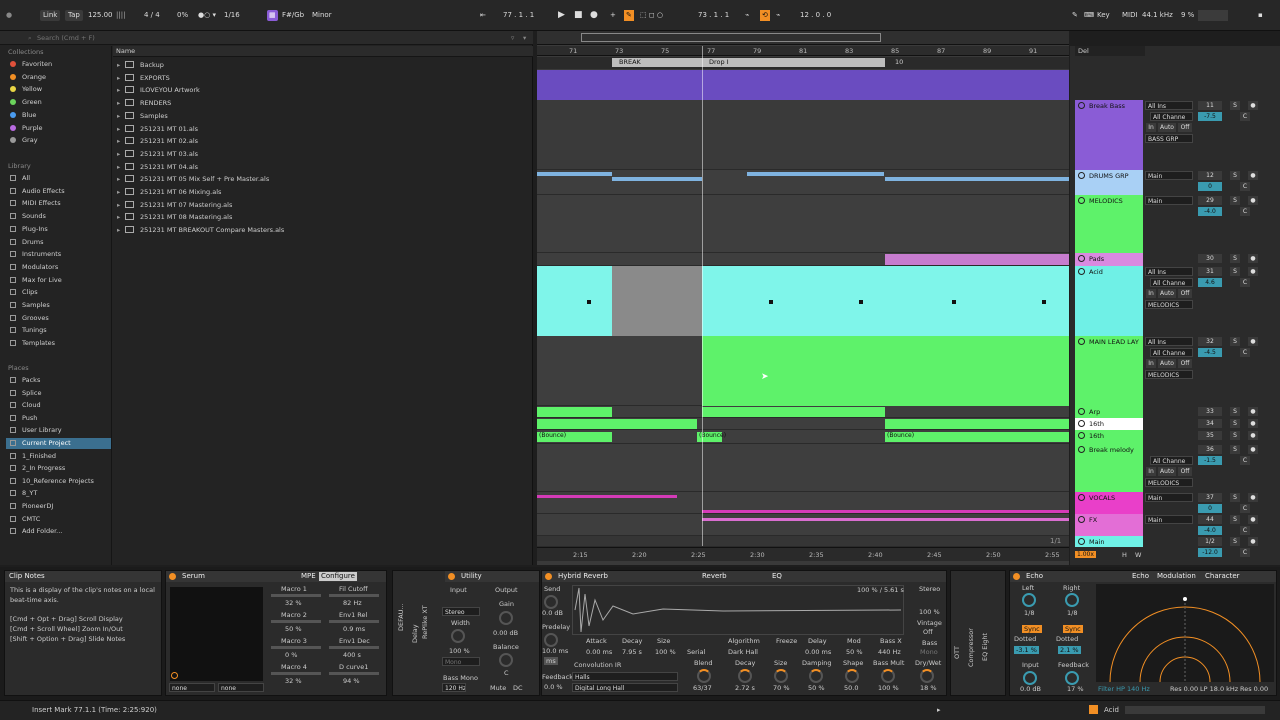 This screenshot has height=720, width=1280. Describe the element at coordinates (1210, 282) in the screenshot. I see `volume-value: 4.6` at that location.